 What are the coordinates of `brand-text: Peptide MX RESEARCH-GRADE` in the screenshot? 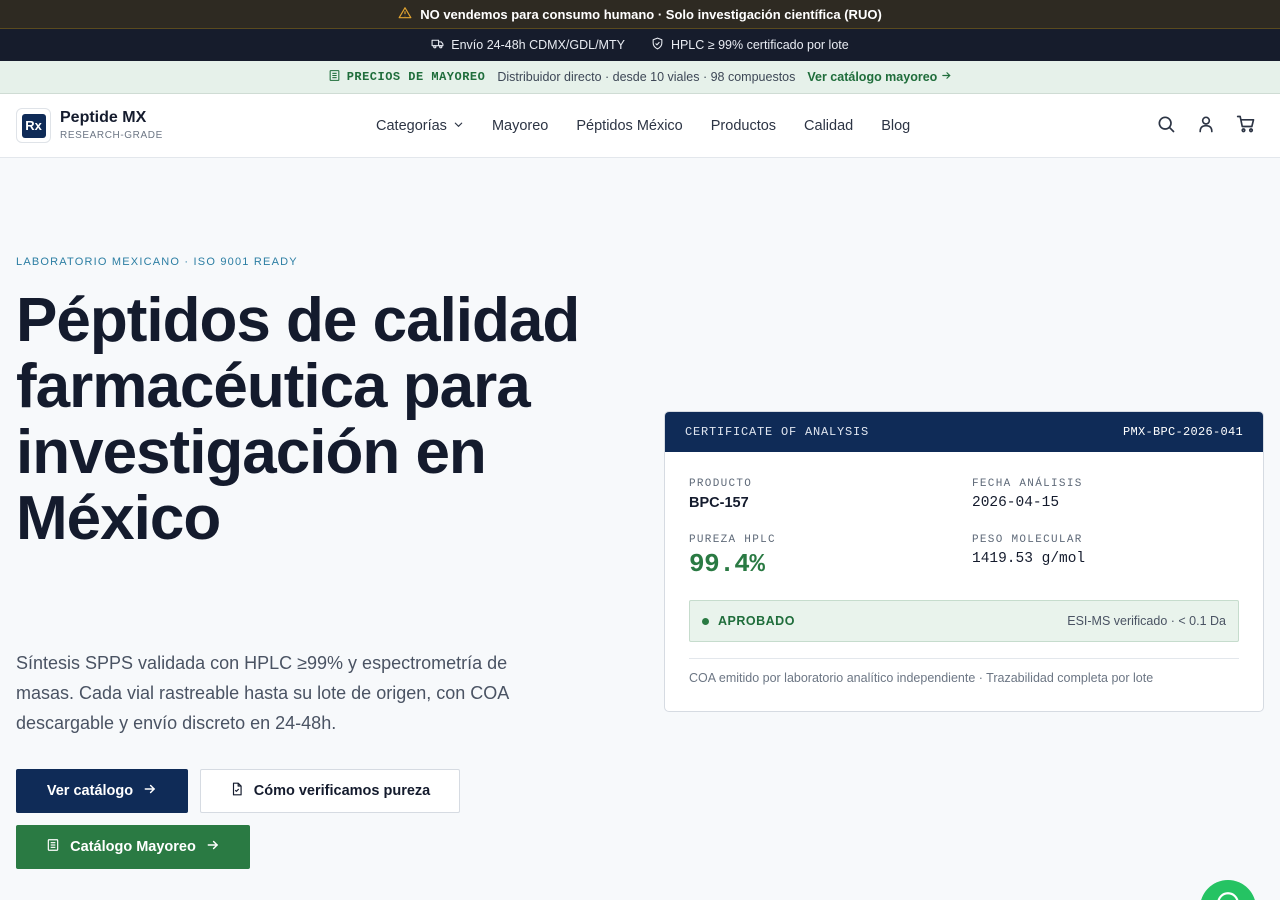 It's located at (111, 125).